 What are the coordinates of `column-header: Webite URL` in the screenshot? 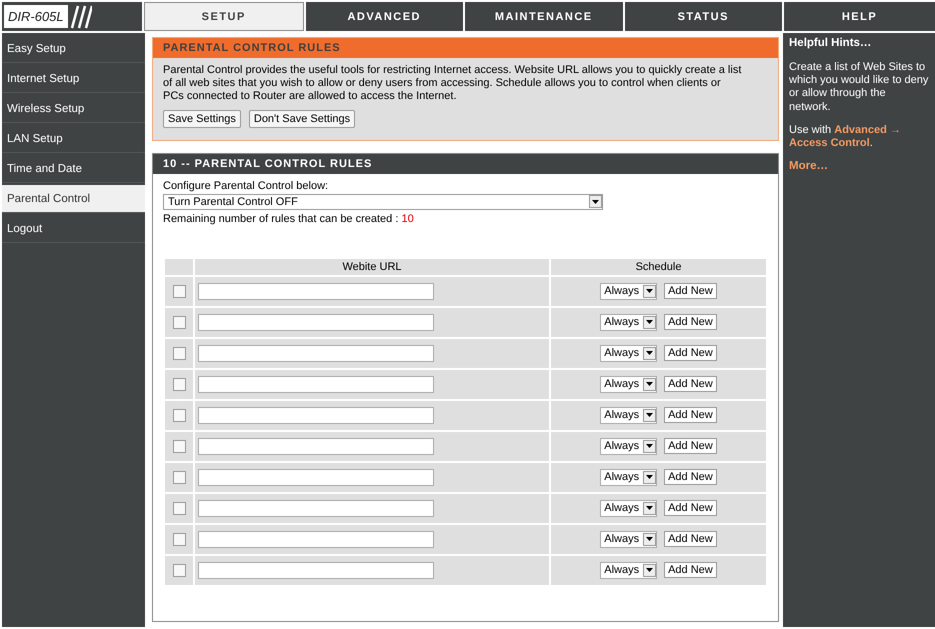 It's located at (372, 266).